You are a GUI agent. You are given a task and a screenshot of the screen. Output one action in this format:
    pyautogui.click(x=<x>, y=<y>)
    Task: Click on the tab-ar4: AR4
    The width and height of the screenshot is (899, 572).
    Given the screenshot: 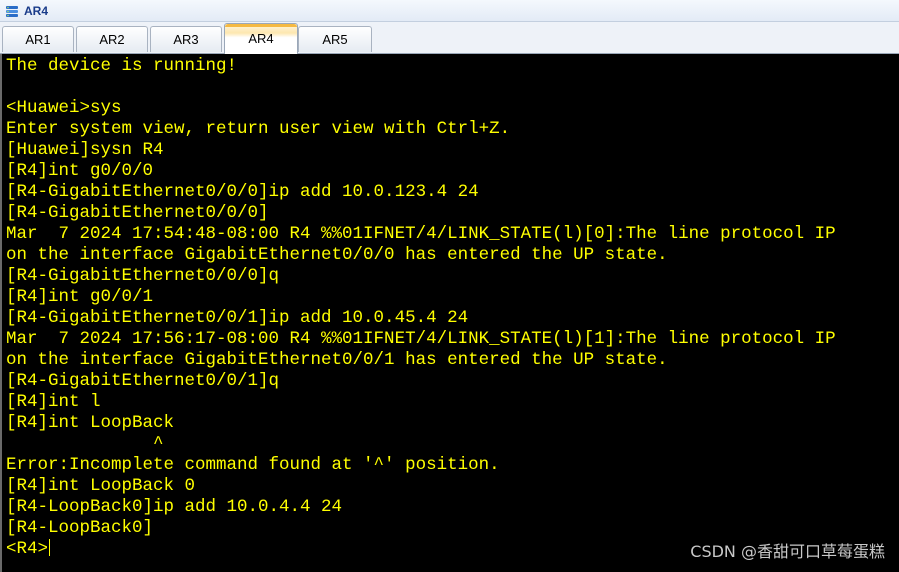 What is the action you would take?
    pyautogui.click(x=261, y=38)
    